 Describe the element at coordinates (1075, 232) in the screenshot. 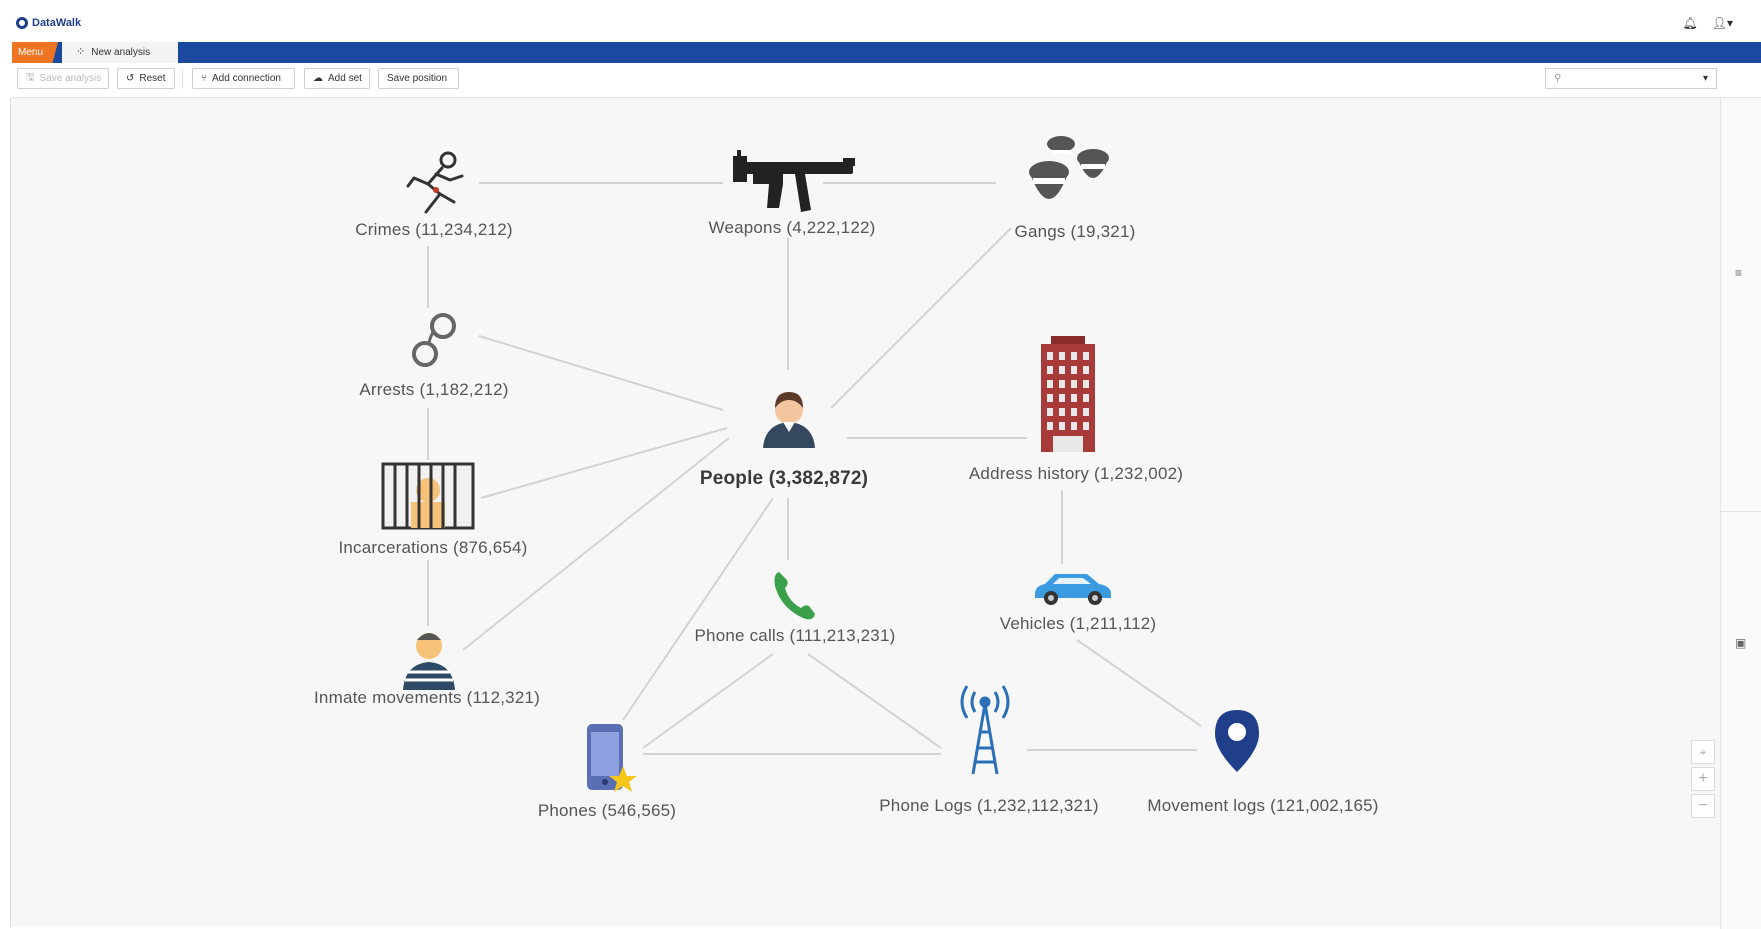

I see `node-gangs: Gangs (19,321)` at that location.